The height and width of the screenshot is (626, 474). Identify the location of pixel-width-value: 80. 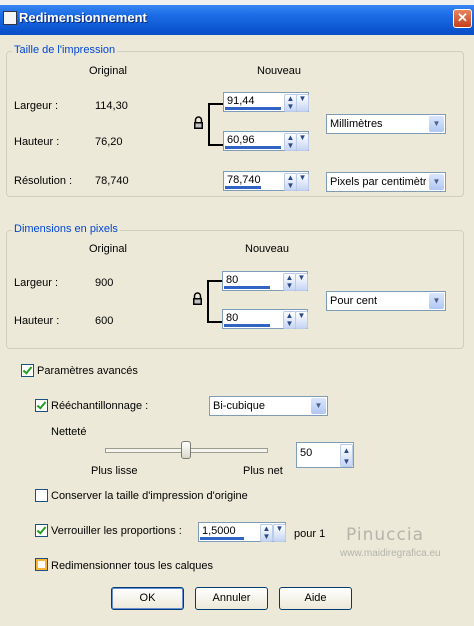
(232, 280).